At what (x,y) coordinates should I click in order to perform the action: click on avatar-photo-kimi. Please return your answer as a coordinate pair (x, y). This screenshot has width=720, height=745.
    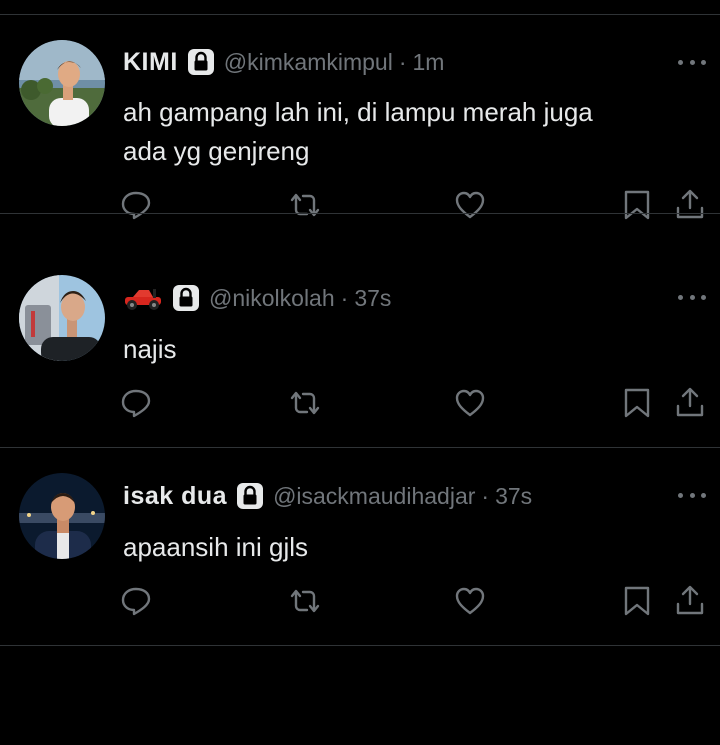
    Looking at the image, I should click on (62, 83).